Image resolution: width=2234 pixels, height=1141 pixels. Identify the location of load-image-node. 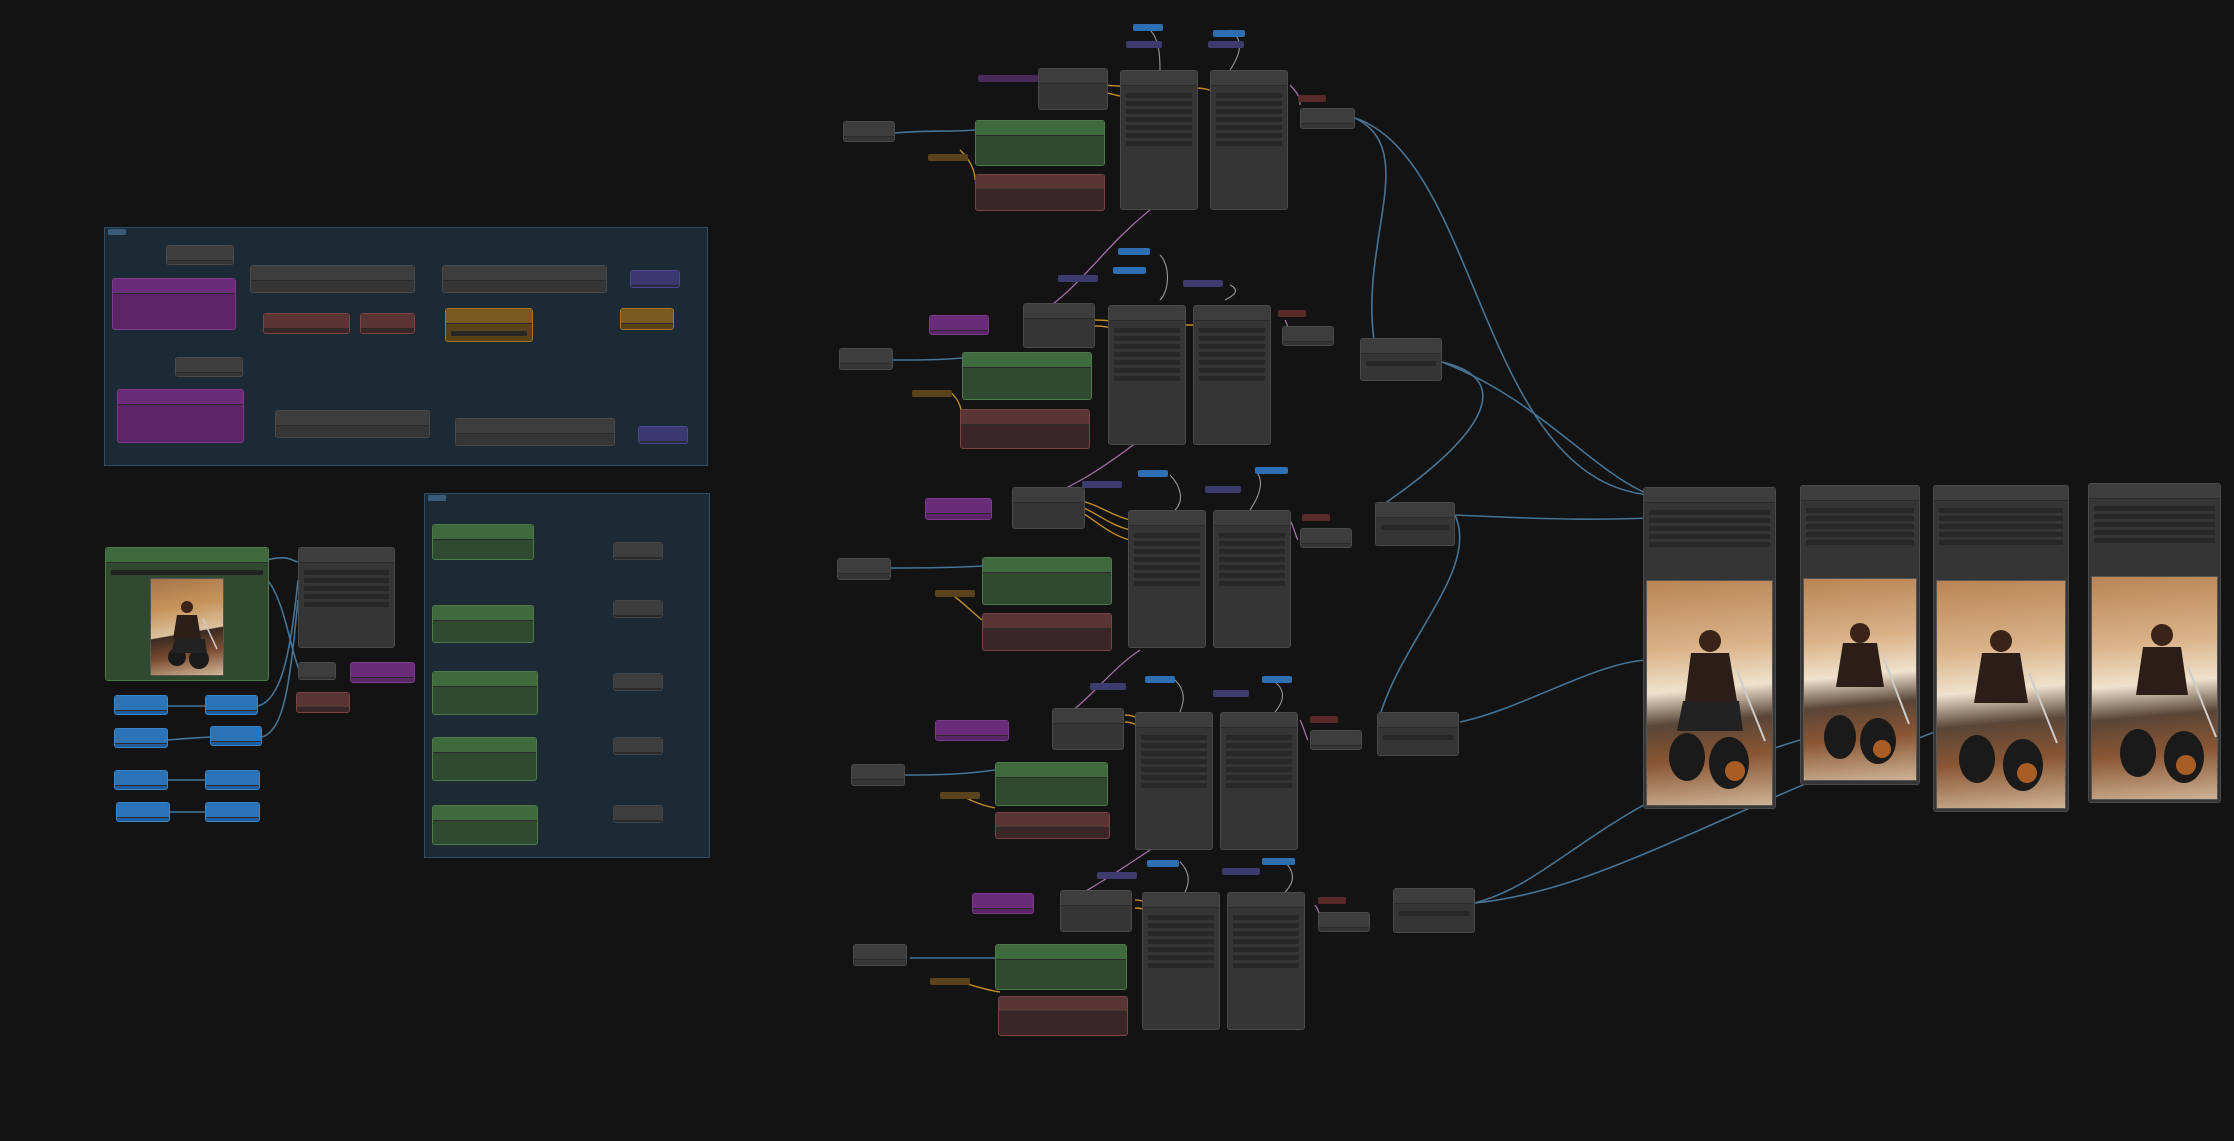
(187, 614).